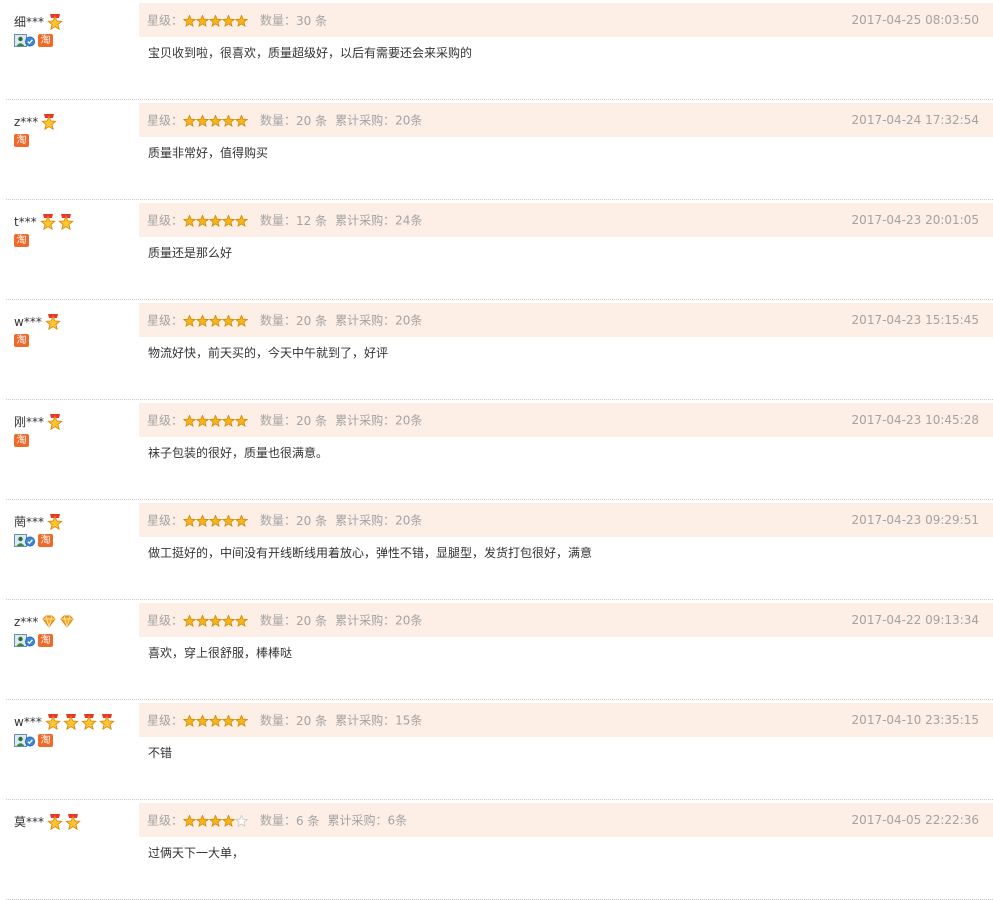  Describe the element at coordinates (29, 522) in the screenshot. I see `reviewer-name: 菵***` at that location.